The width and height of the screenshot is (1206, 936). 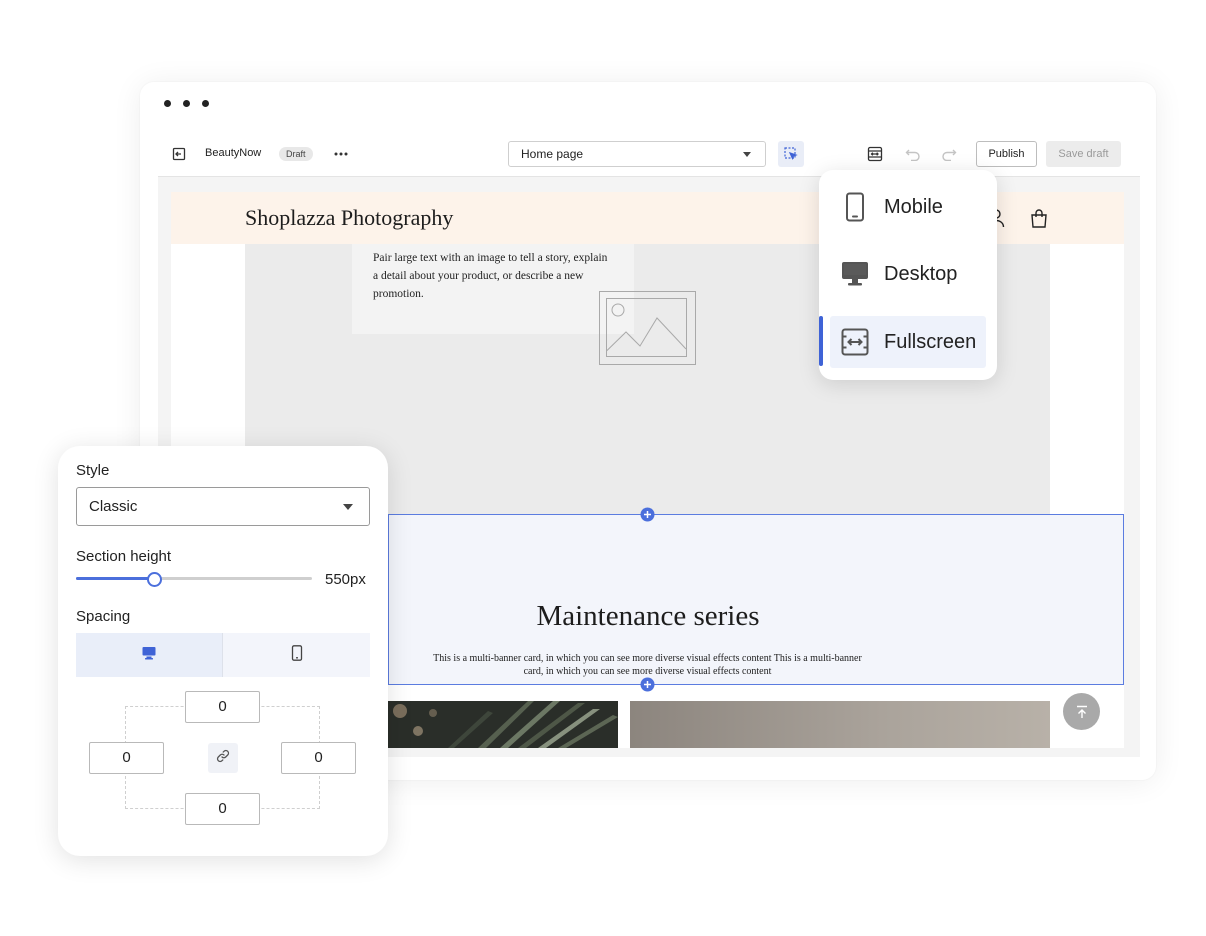 I want to click on link-icon, so click(x=223, y=758).